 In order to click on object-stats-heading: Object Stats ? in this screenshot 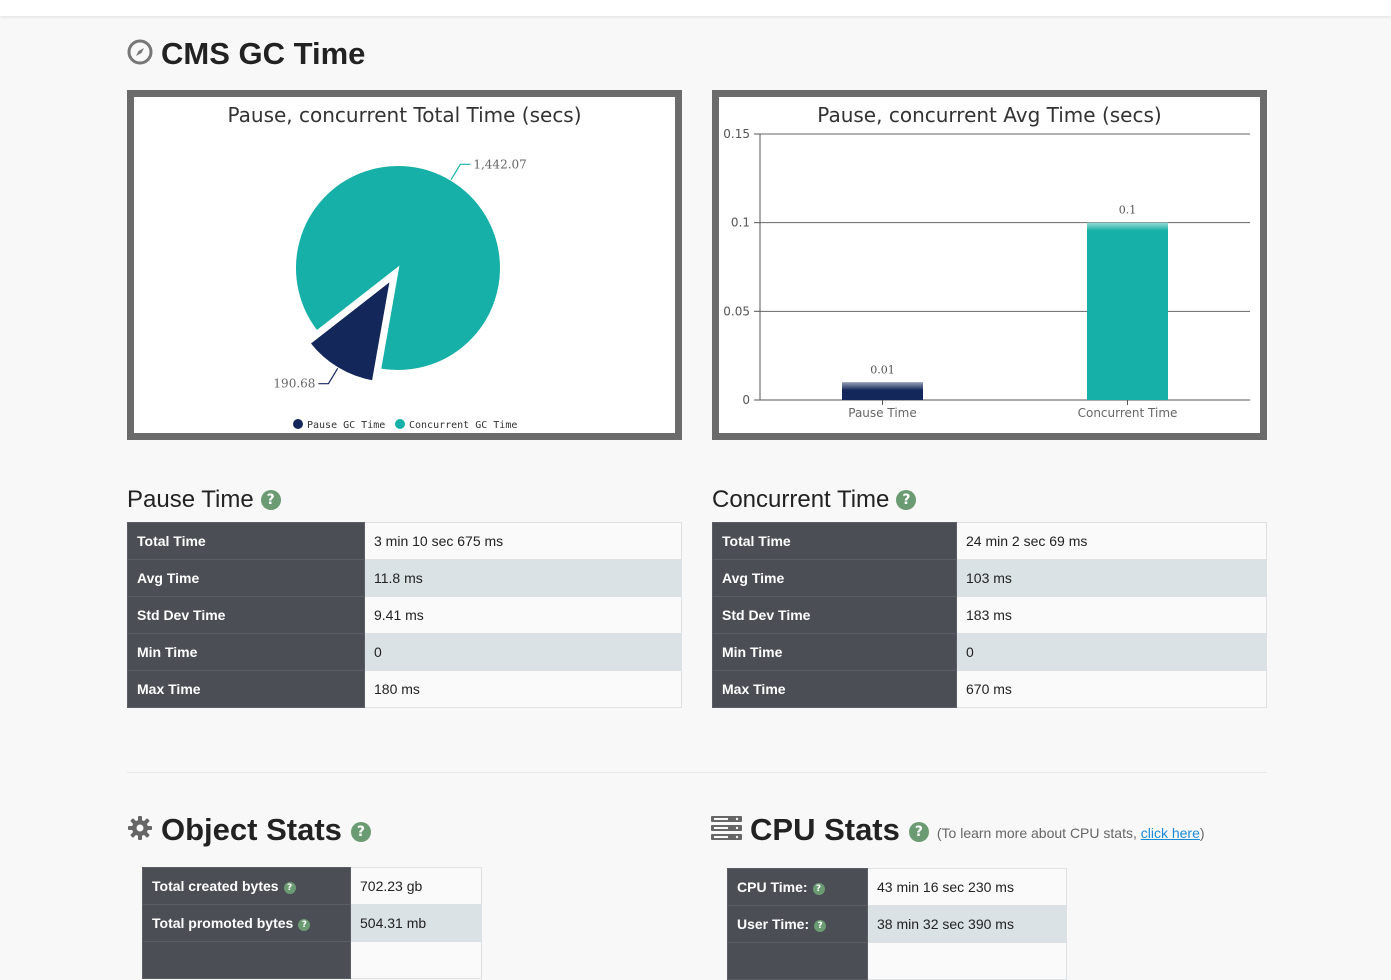, I will do `click(249, 830)`.